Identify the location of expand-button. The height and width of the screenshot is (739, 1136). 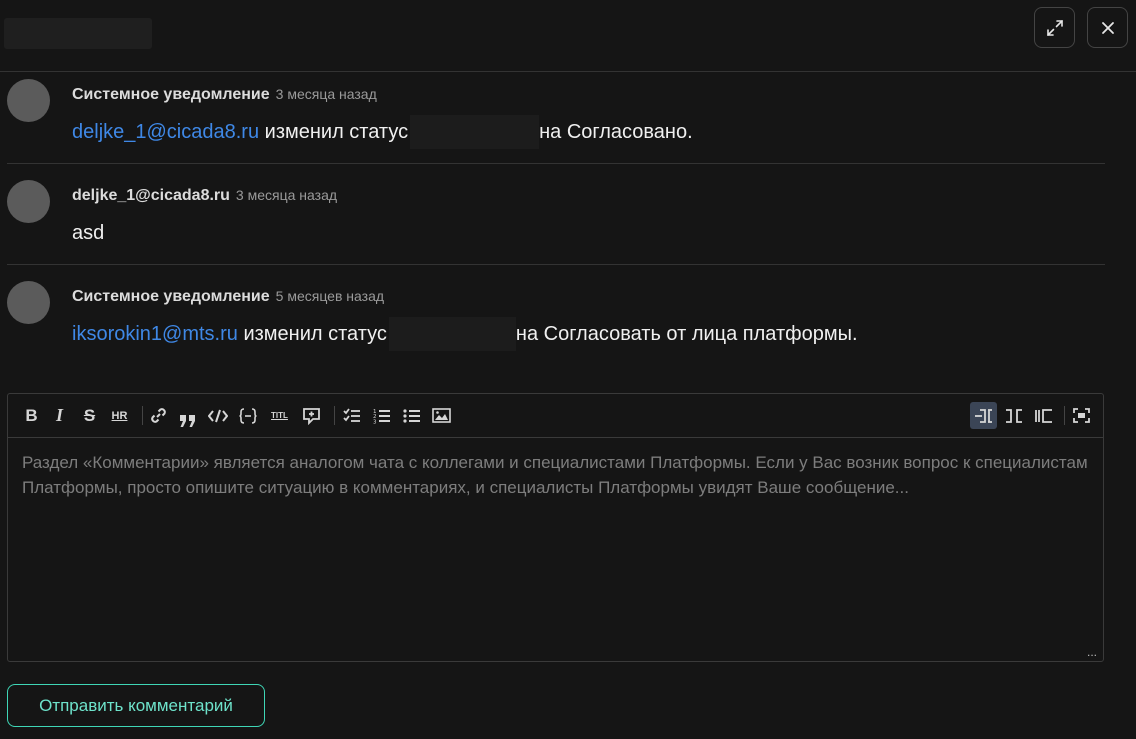
(1054, 27).